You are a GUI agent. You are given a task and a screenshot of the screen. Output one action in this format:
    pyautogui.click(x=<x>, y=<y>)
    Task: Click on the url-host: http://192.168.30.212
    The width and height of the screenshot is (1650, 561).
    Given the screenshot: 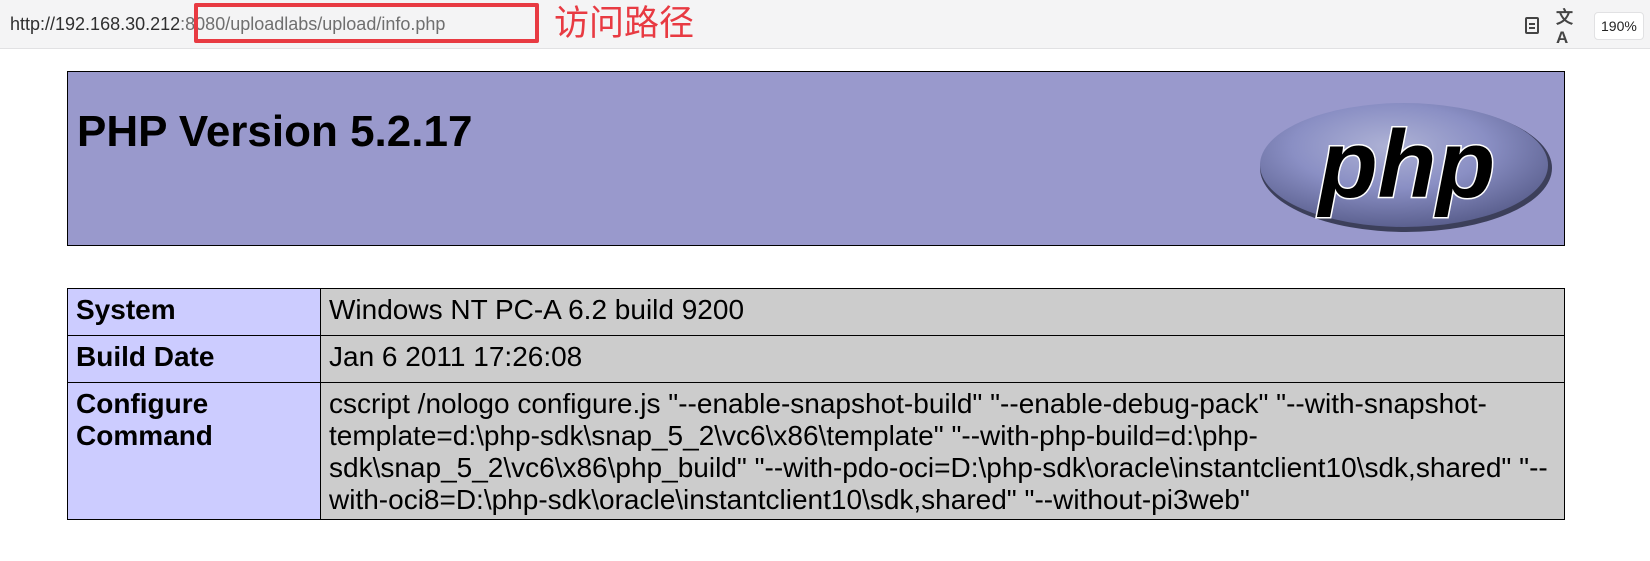 What is the action you would take?
    pyautogui.click(x=95, y=24)
    